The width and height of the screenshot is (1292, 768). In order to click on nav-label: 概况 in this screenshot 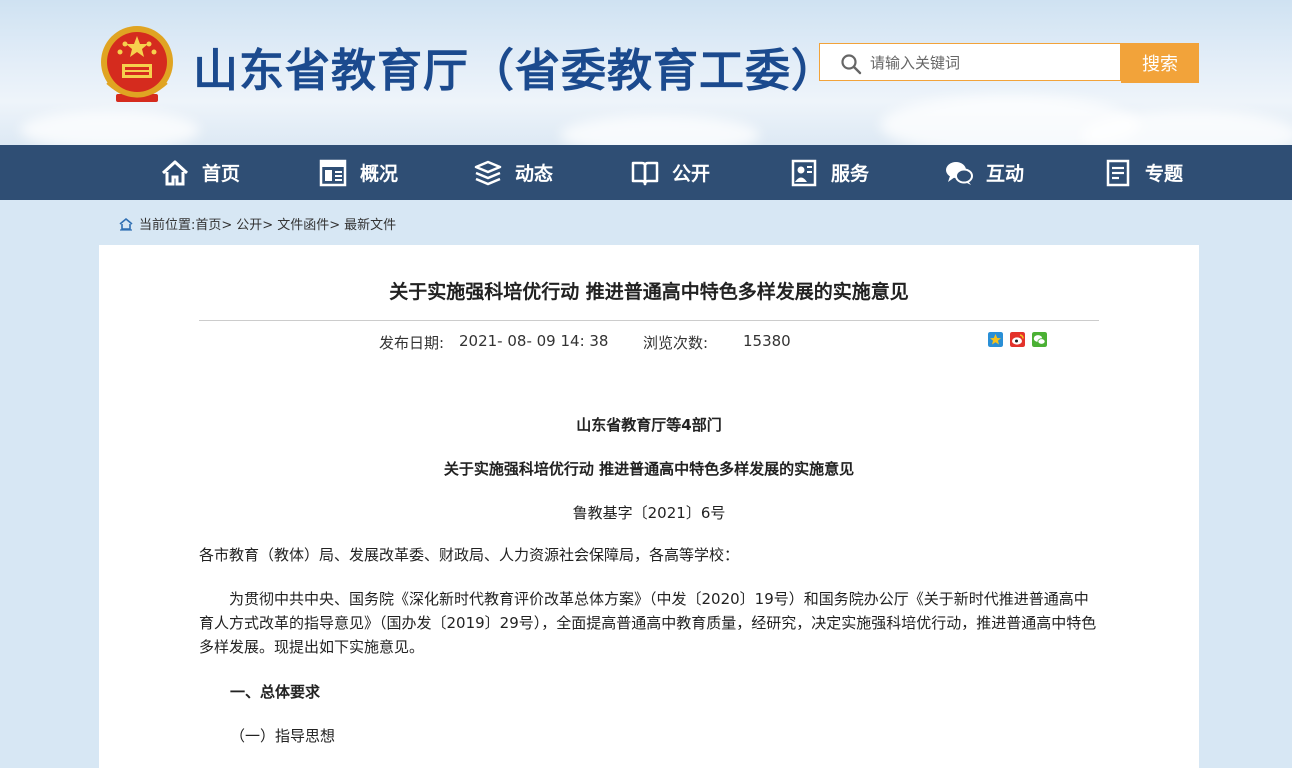, I will do `click(379, 174)`.